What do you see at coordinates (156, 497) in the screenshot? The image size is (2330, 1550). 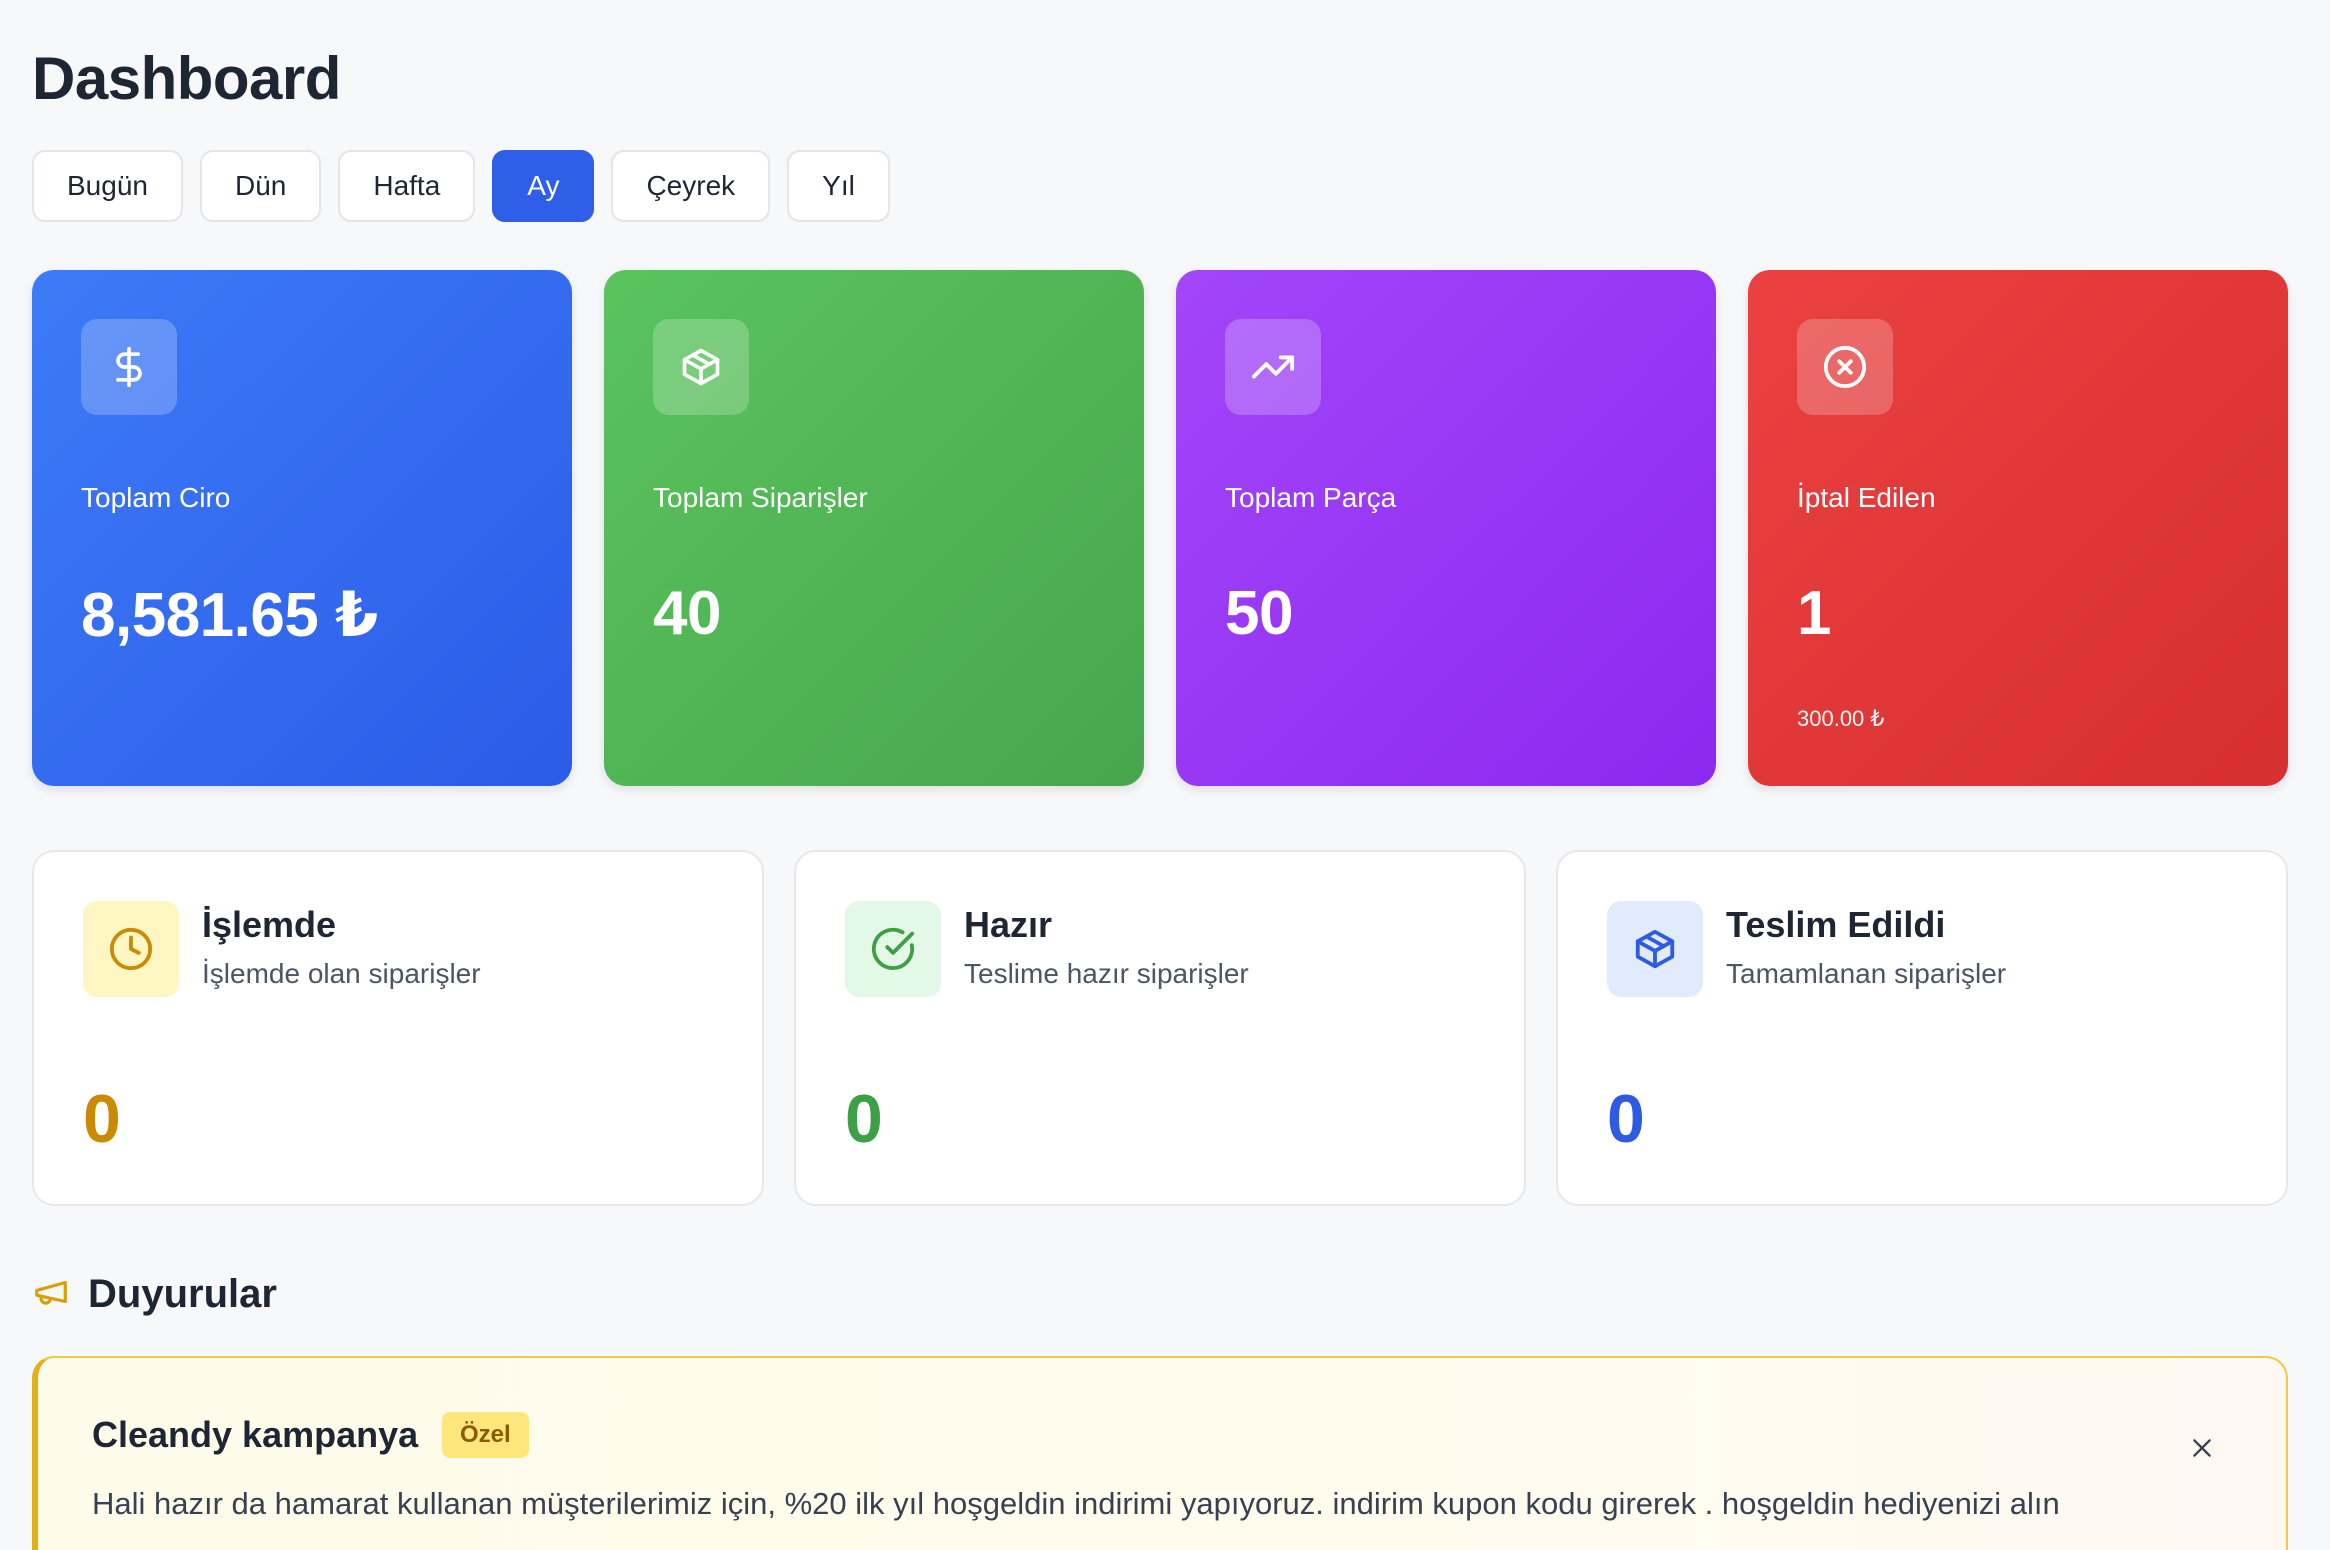 I see `stat-label: Toplam Ciro` at bounding box center [156, 497].